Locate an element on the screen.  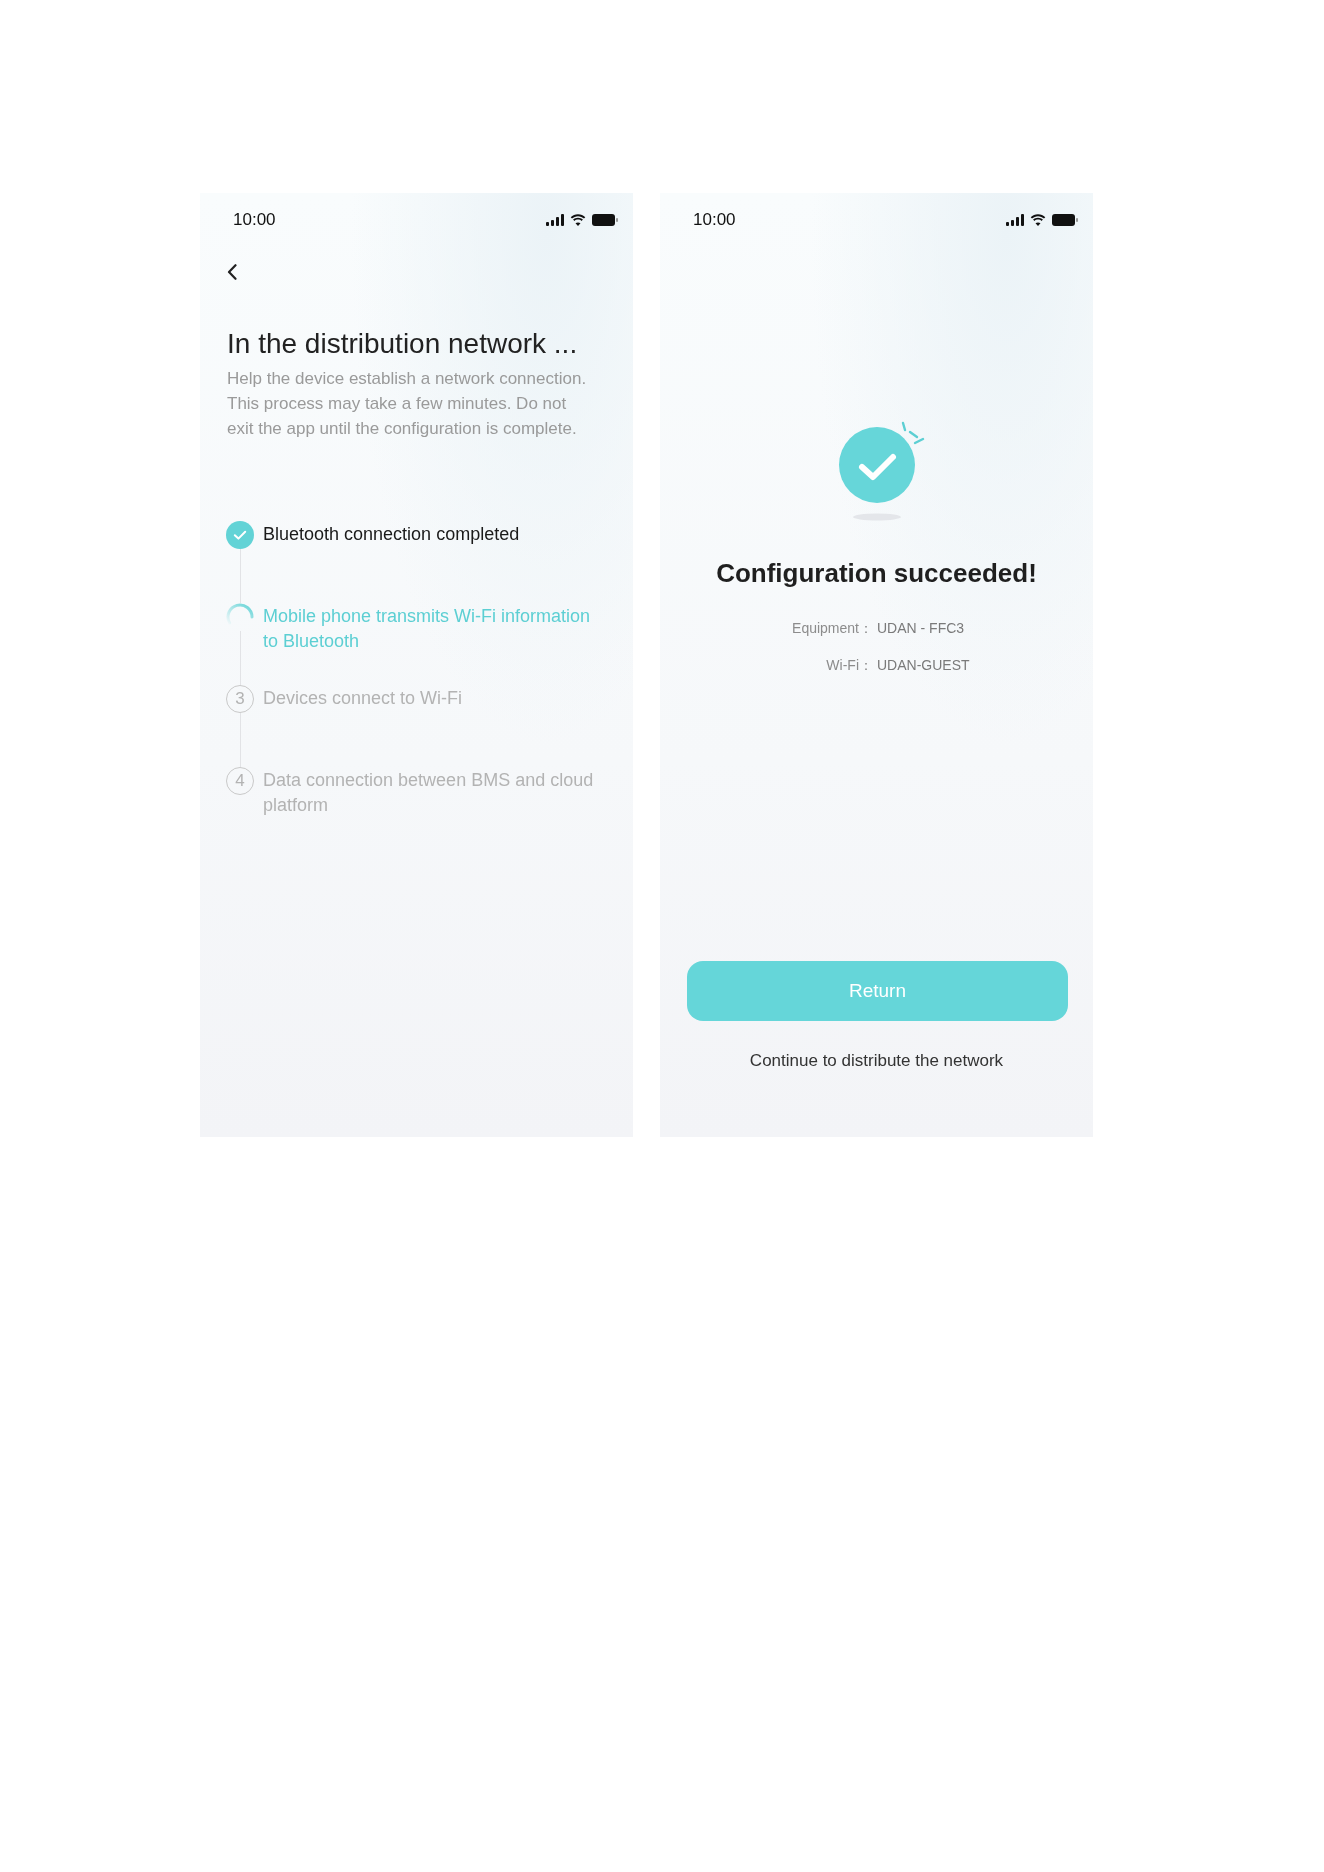
step-label: Devices connect to Wi-Fi is located at coordinates (363, 698).